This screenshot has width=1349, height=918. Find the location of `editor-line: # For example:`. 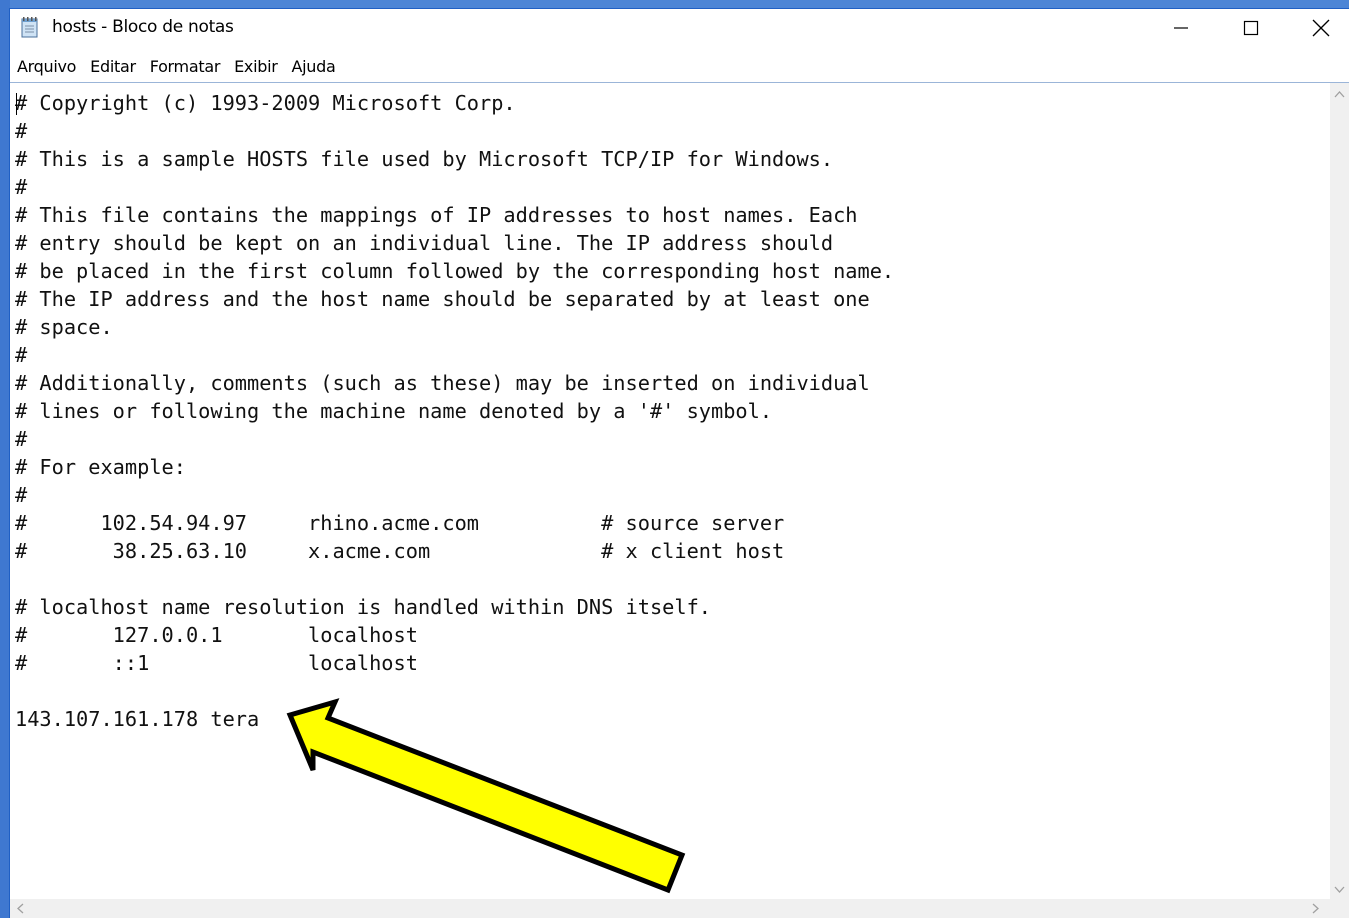

editor-line: # For example: is located at coordinates (100, 467).